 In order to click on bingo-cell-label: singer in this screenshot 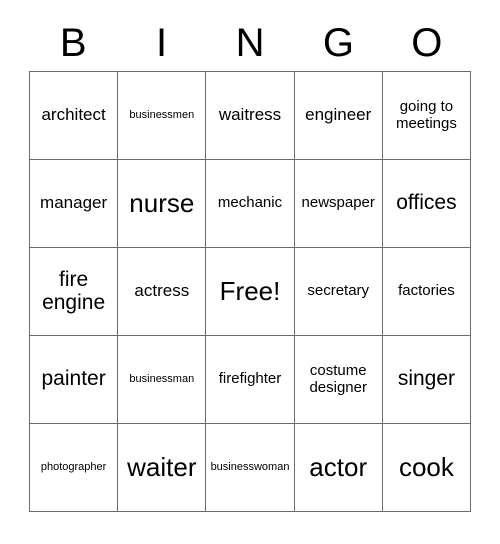, I will do `click(426, 379)`.